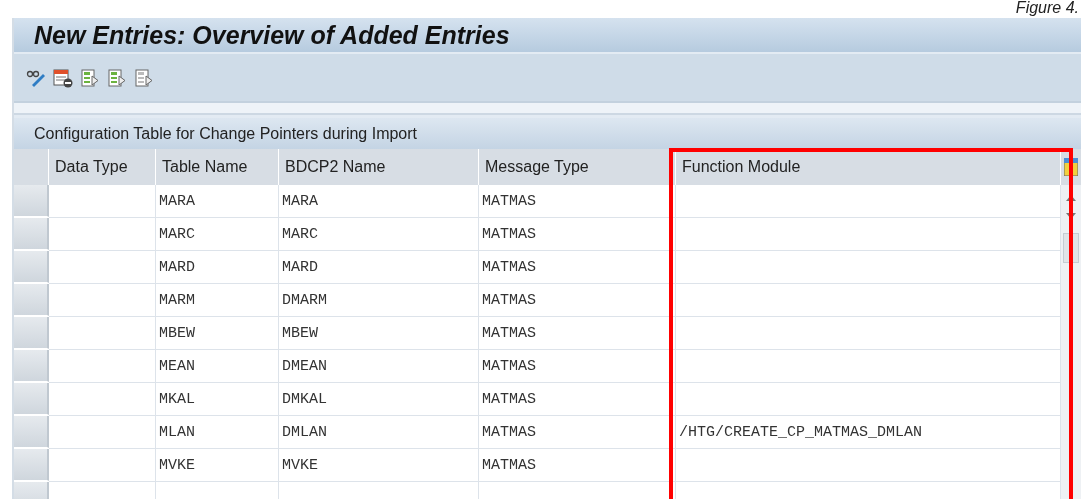 This screenshot has height=499, width=1081. What do you see at coordinates (272, 35) in the screenshot?
I see `window-title: New Entries: Overview of Added Entries` at bounding box center [272, 35].